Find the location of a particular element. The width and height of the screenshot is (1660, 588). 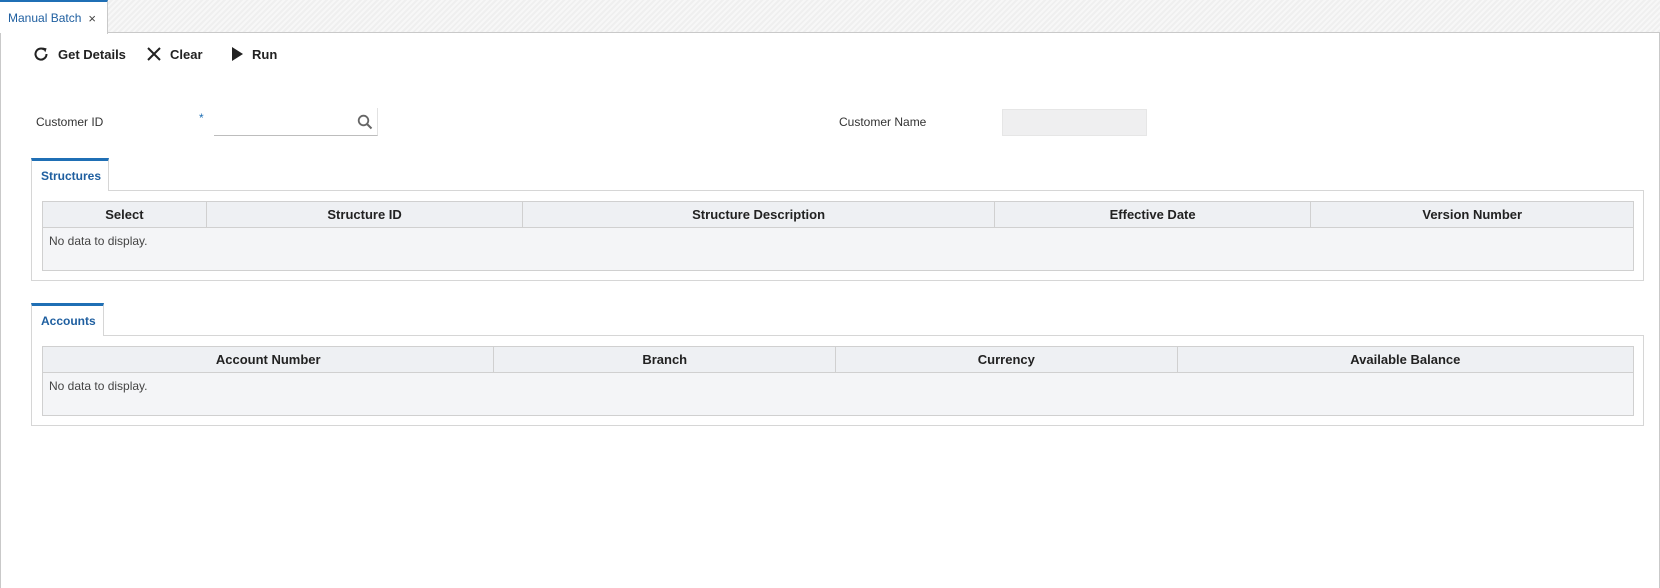

clear-label: Clear is located at coordinates (186, 54).